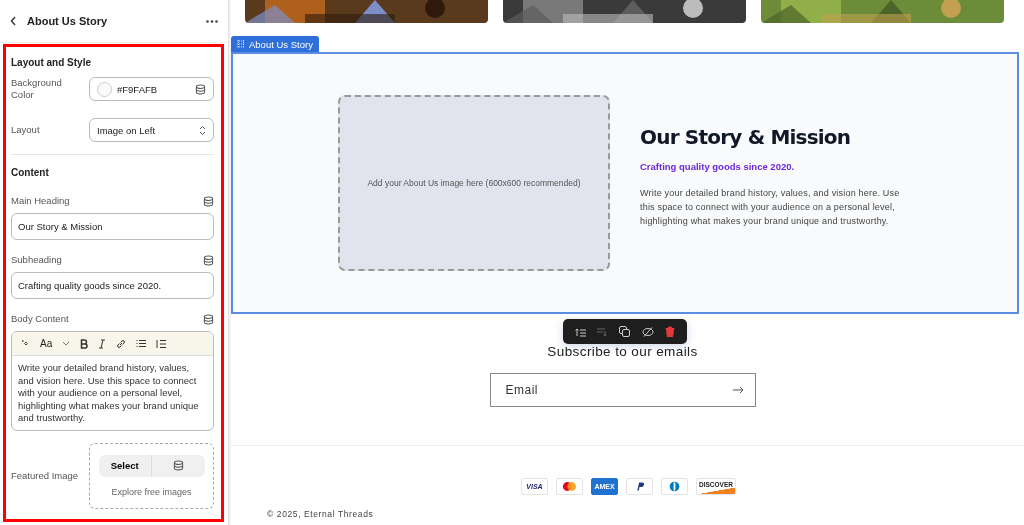  Describe the element at coordinates (151, 491) in the screenshot. I see `explore-images-link: Explore free images` at that location.